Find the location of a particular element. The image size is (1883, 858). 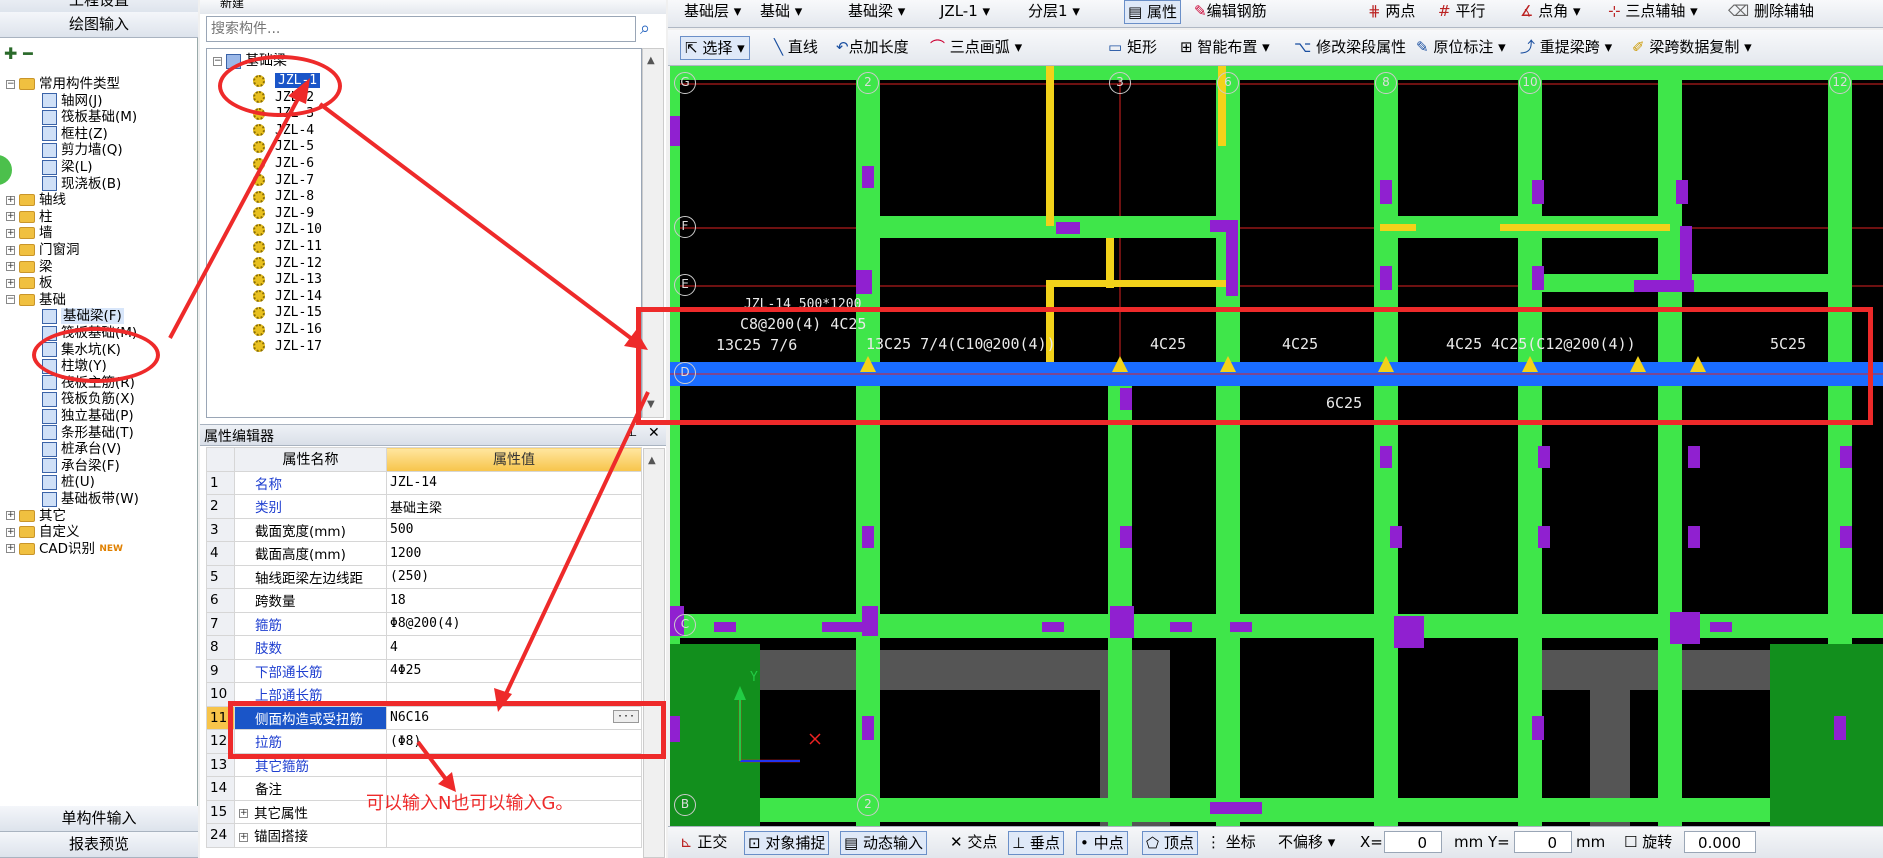

property-row: 7 箍筋 Φ8@200(4) is located at coordinates (424, 623).